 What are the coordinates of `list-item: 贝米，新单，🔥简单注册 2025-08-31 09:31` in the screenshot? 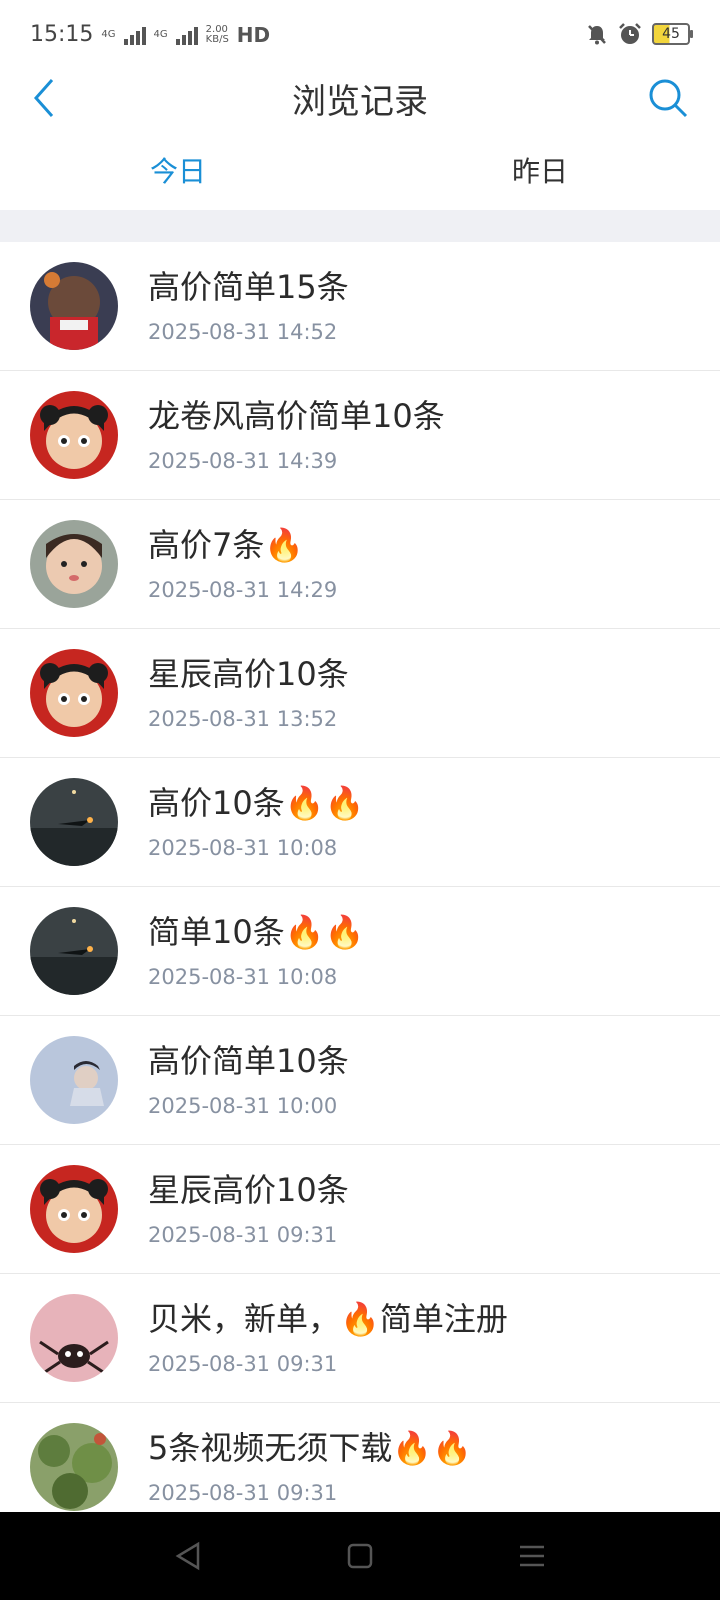 It's located at (360, 1338).